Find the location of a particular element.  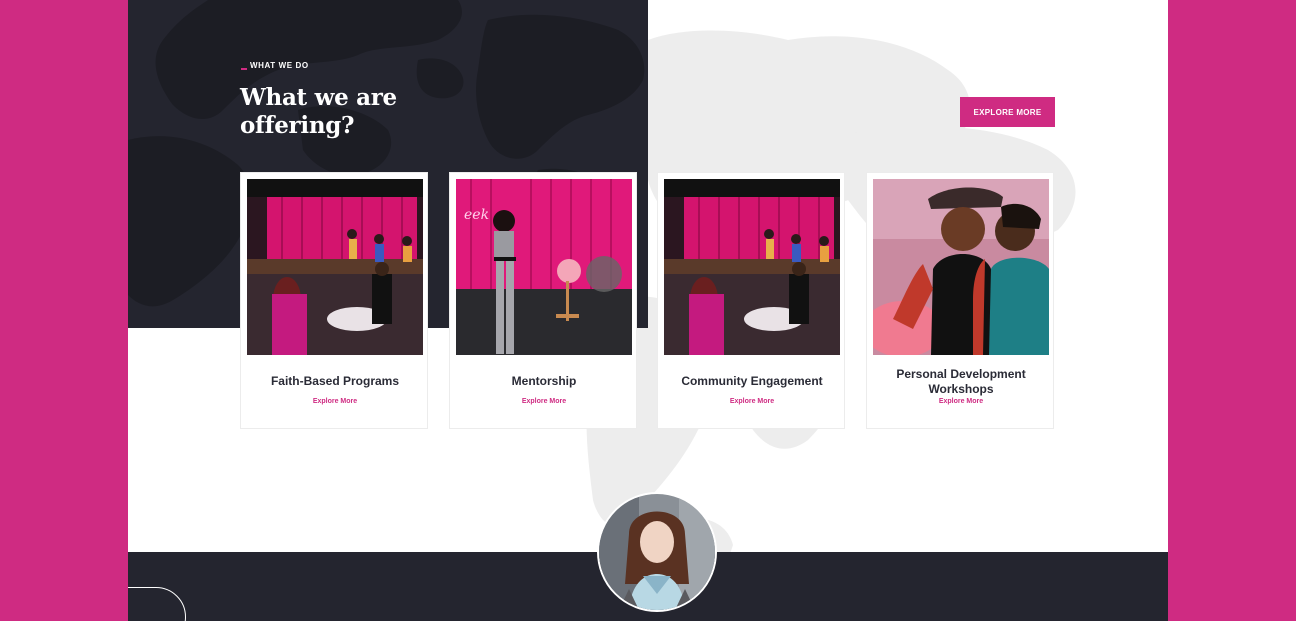

svg-text: eek is located at coordinates (476, 215).